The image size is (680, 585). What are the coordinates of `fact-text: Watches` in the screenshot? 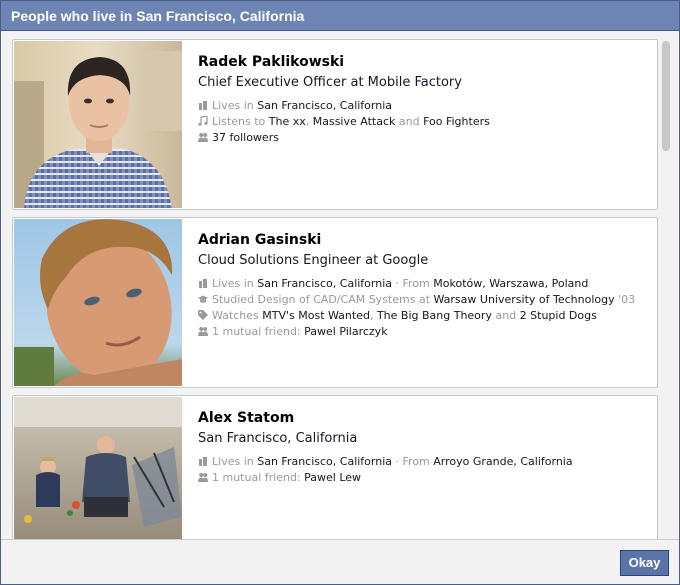 It's located at (237, 315).